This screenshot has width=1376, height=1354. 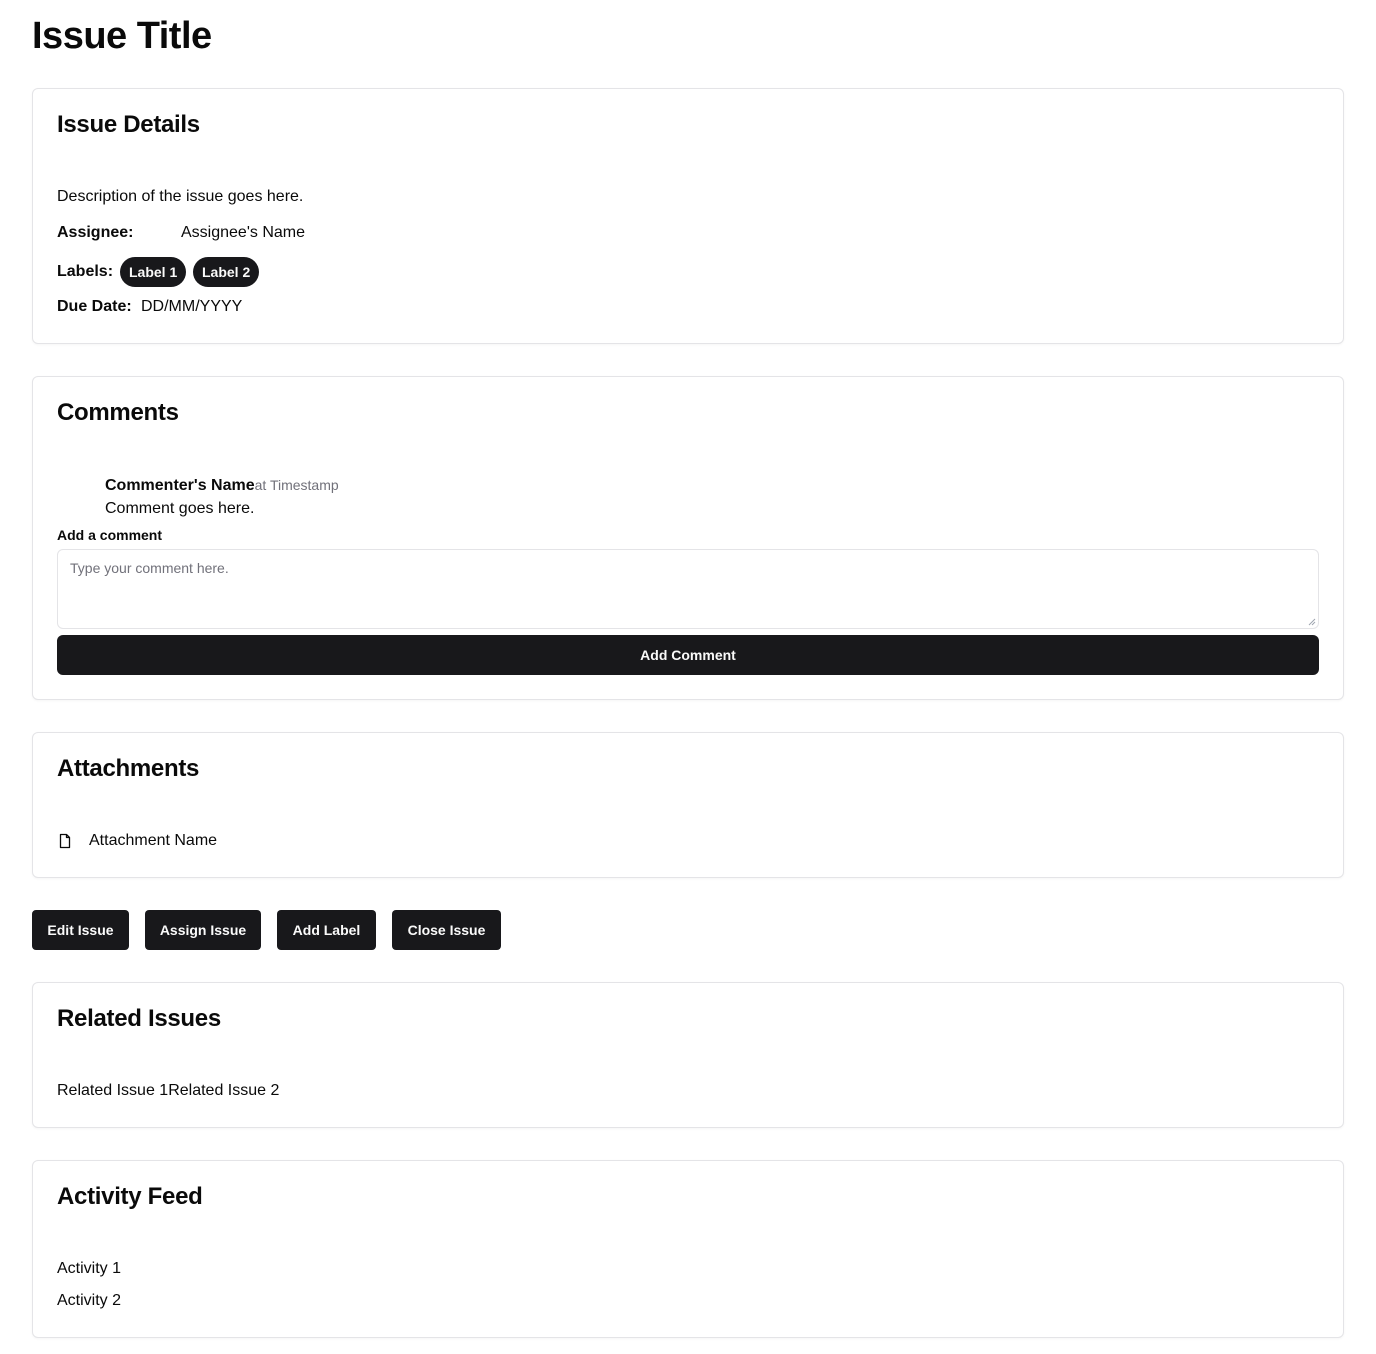 I want to click on edit-issue-button: Edit Issue, so click(x=80, y=930).